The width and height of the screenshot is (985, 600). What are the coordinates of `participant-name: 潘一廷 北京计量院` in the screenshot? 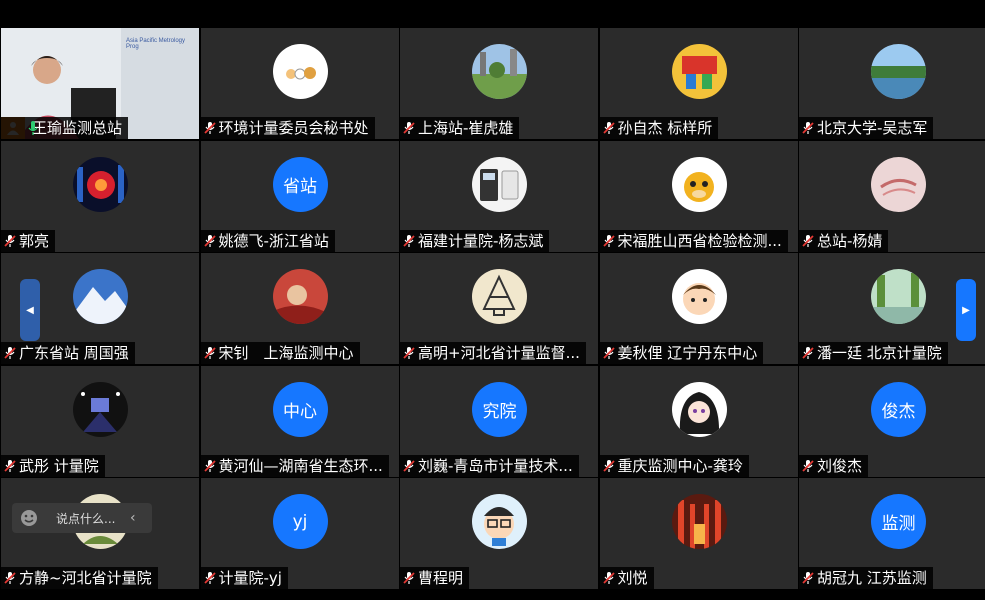 It's located at (879, 353).